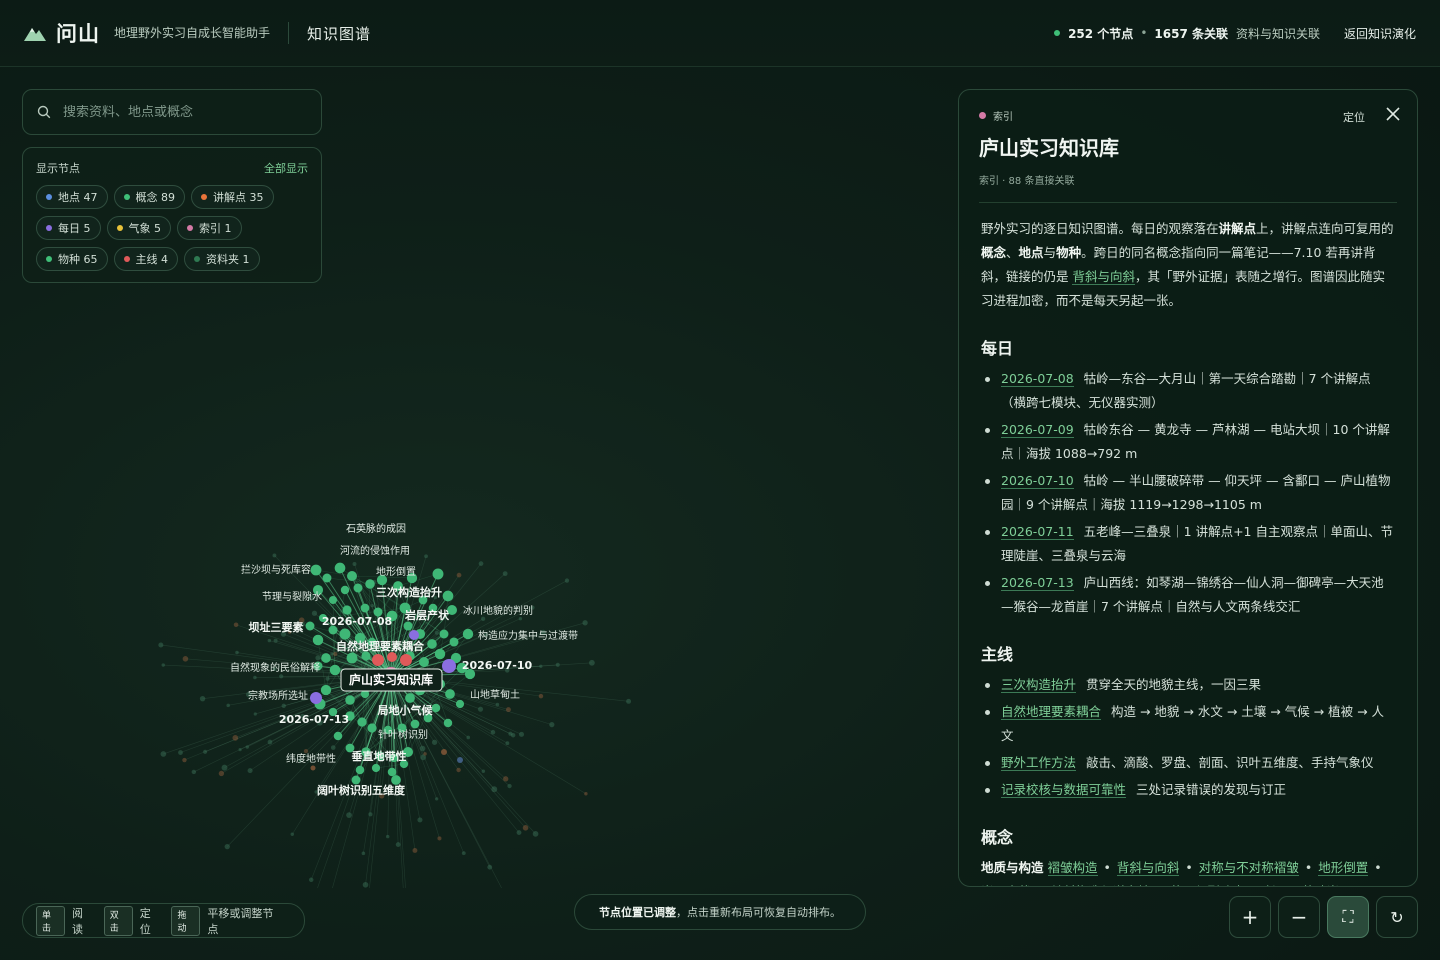 The height and width of the screenshot is (960, 1440). What do you see at coordinates (1248, 868) in the screenshot?
I see `concept-link: 对称与不对称褶皱` at bounding box center [1248, 868].